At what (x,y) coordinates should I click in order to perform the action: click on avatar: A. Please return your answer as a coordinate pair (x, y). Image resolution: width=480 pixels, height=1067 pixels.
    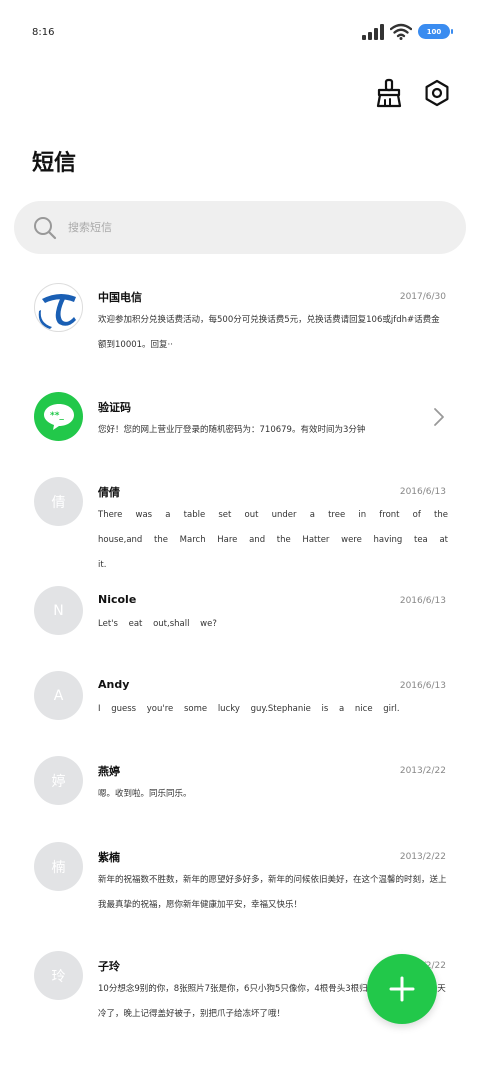
    Looking at the image, I should click on (58, 695).